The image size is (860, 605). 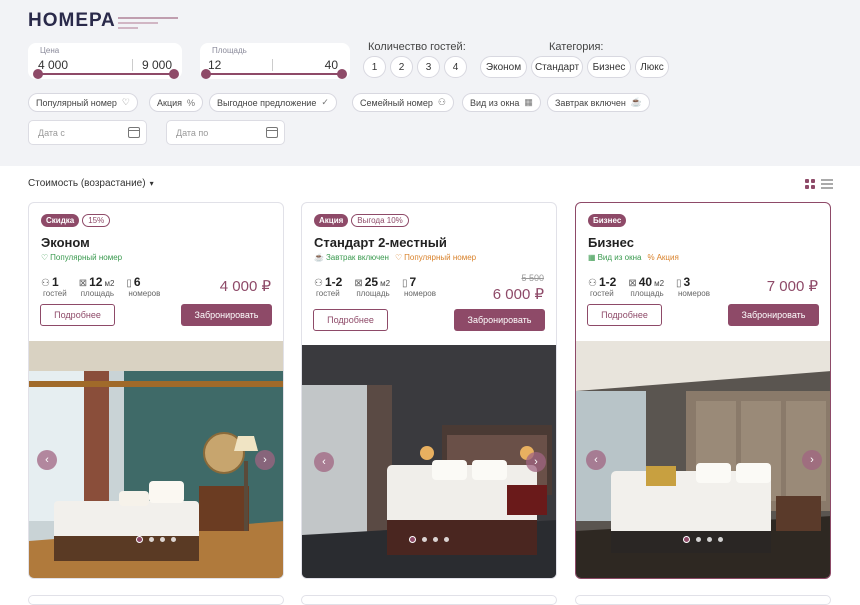 What do you see at coordinates (87, 183) in the screenshot?
I see `sort-label: Стоимость (возрастание)` at bounding box center [87, 183].